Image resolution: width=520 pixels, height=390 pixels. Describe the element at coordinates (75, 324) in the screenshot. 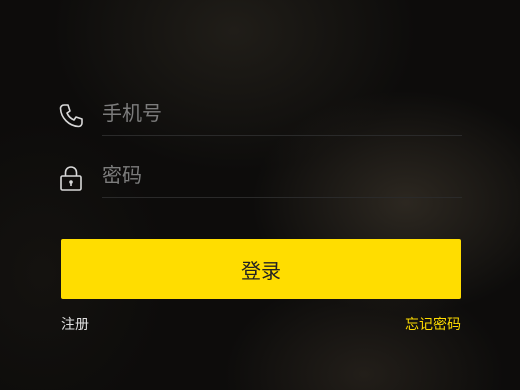

I see `register-link: 注册` at that location.